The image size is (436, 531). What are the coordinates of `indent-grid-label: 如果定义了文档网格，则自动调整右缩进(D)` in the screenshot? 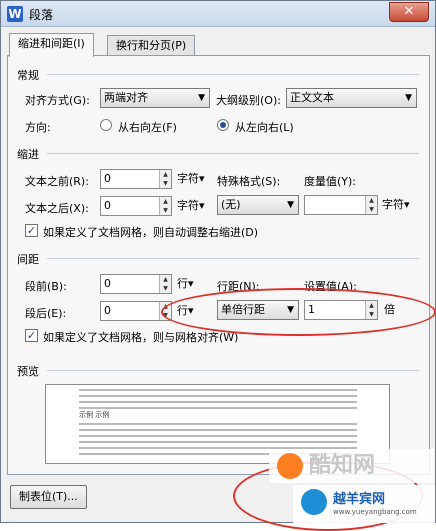 It's located at (151, 232).